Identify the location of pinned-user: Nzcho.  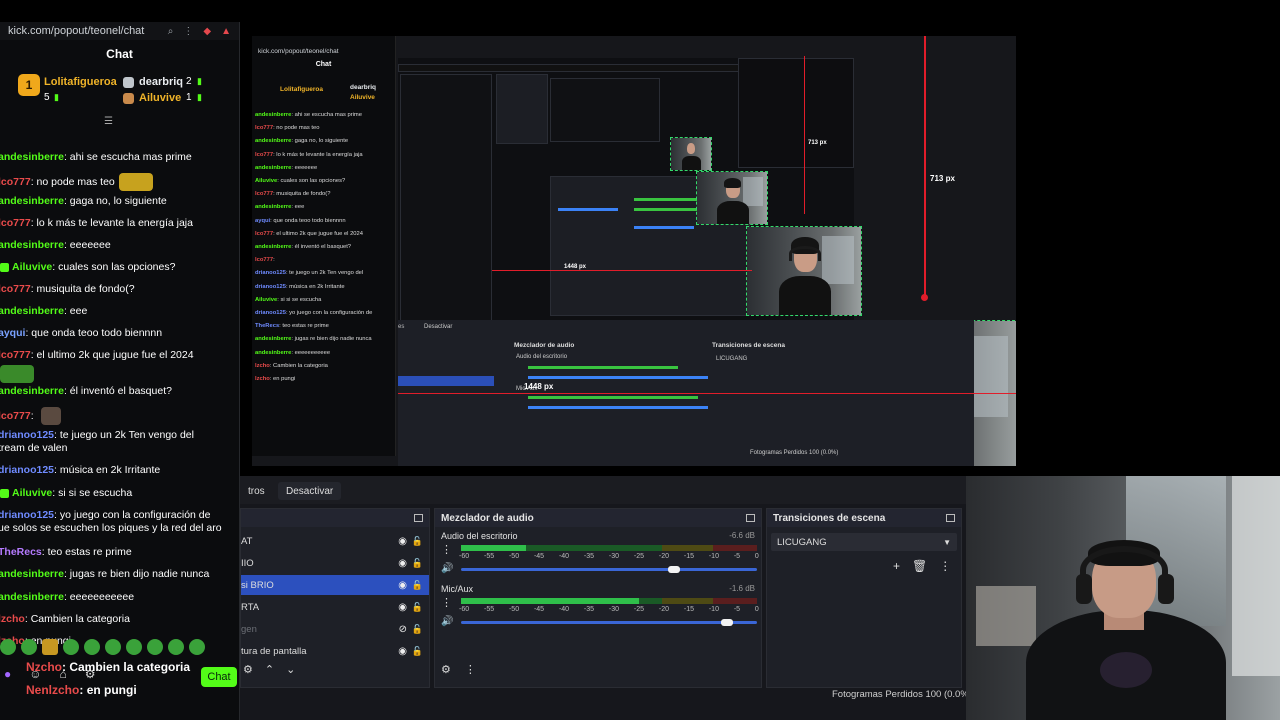
(44, 667).